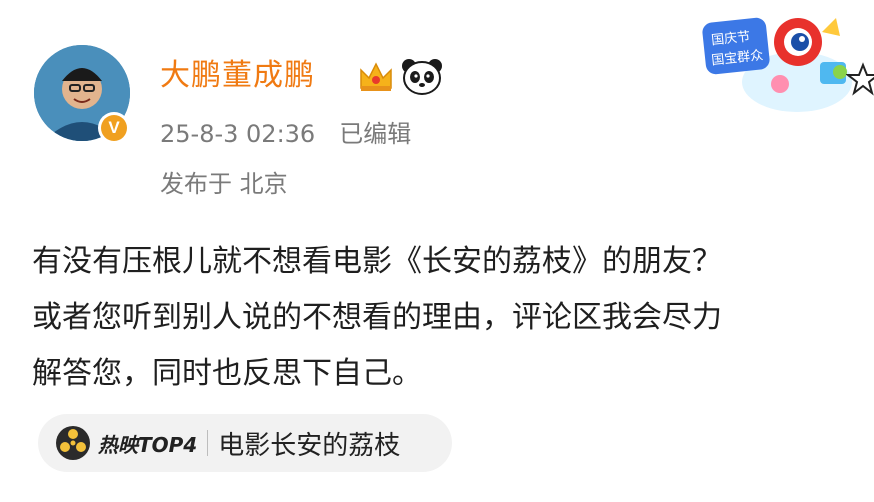  Describe the element at coordinates (227, 373) in the screenshot. I see `post-line: 解答您，同时也反思下自己。` at that location.